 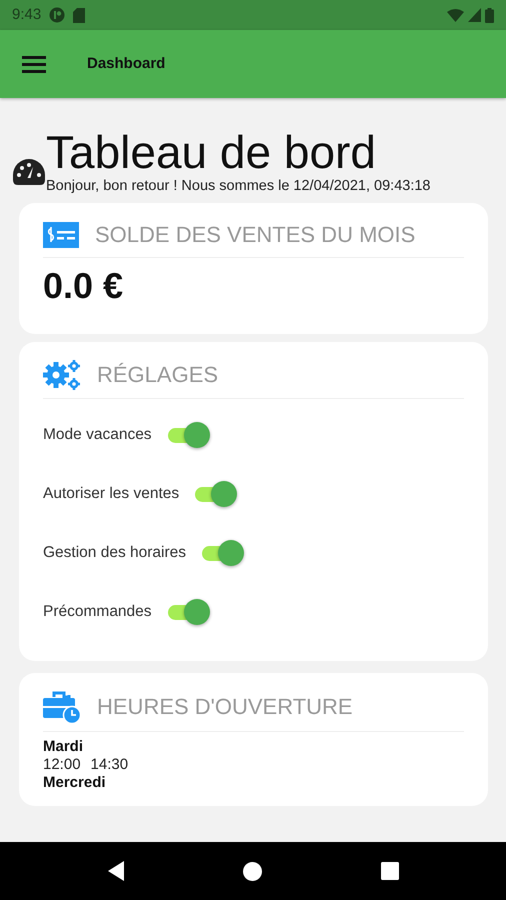 What do you see at coordinates (238, 186) in the screenshot?
I see `welcome-text: Bonjour, bon retour ! Nous sommes le 12/04/2021, 09:43:18` at bounding box center [238, 186].